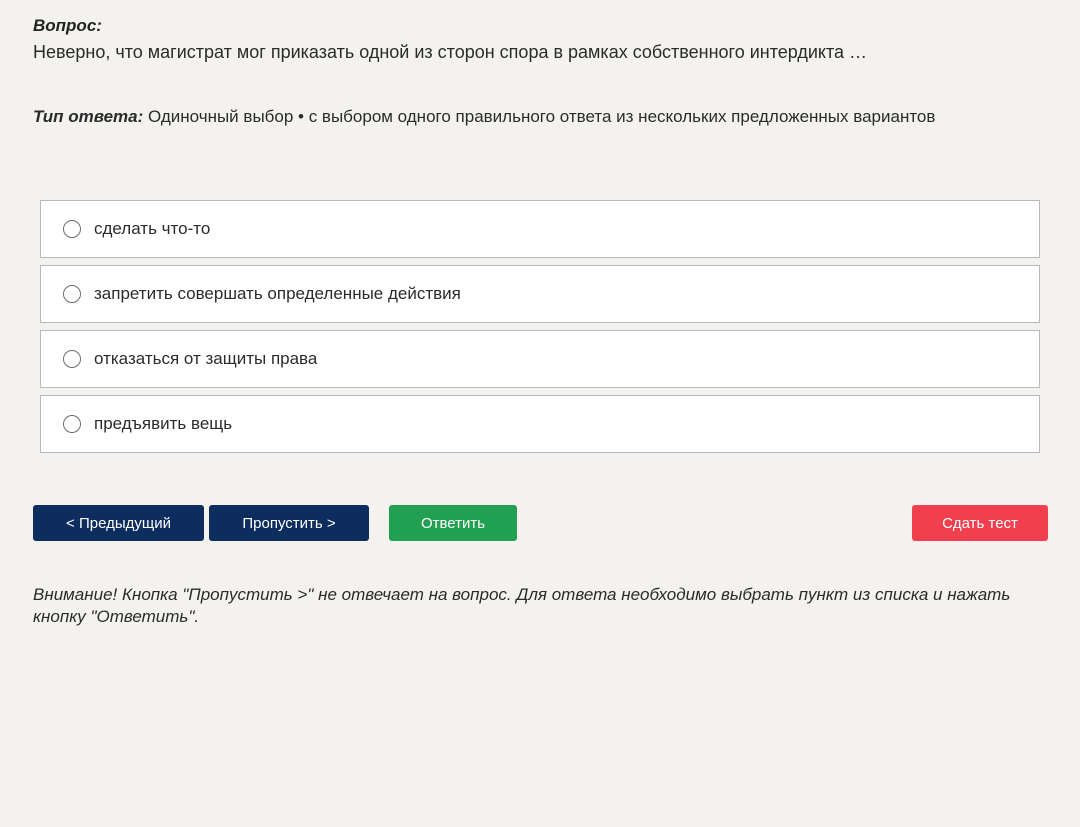 Image resolution: width=1080 pixels, height=827 pixels. I want to click on option-item: отказаться от защиты права, so click(540, 359).